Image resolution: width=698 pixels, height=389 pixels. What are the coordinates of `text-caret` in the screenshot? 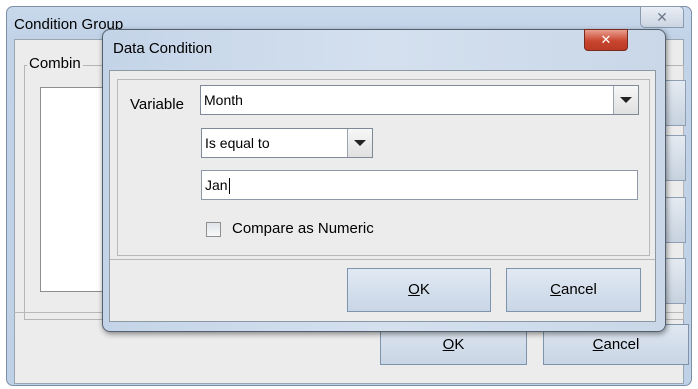 It's located at (229, 186).